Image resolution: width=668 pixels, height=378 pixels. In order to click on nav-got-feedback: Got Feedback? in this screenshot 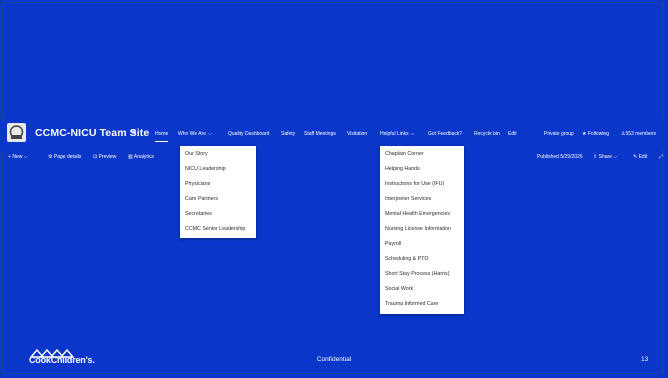, I will do `click(445, 137)`.